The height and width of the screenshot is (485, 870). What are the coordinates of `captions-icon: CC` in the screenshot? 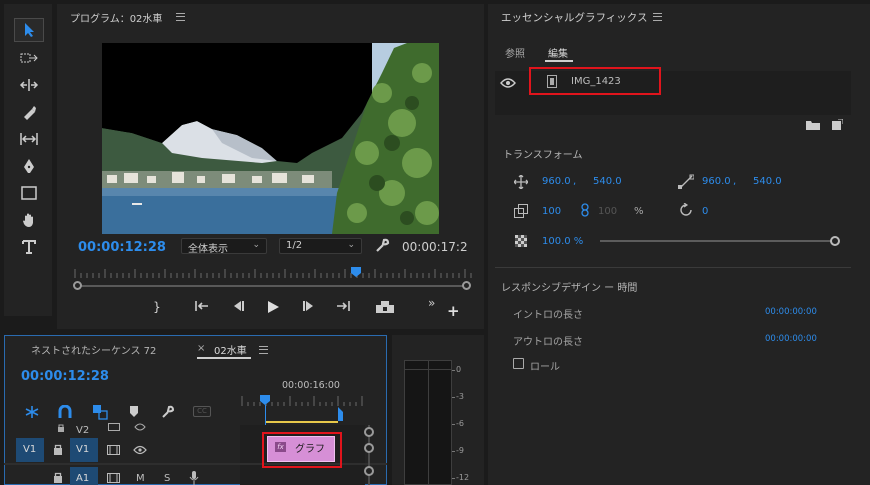 It's located at (202, 411).